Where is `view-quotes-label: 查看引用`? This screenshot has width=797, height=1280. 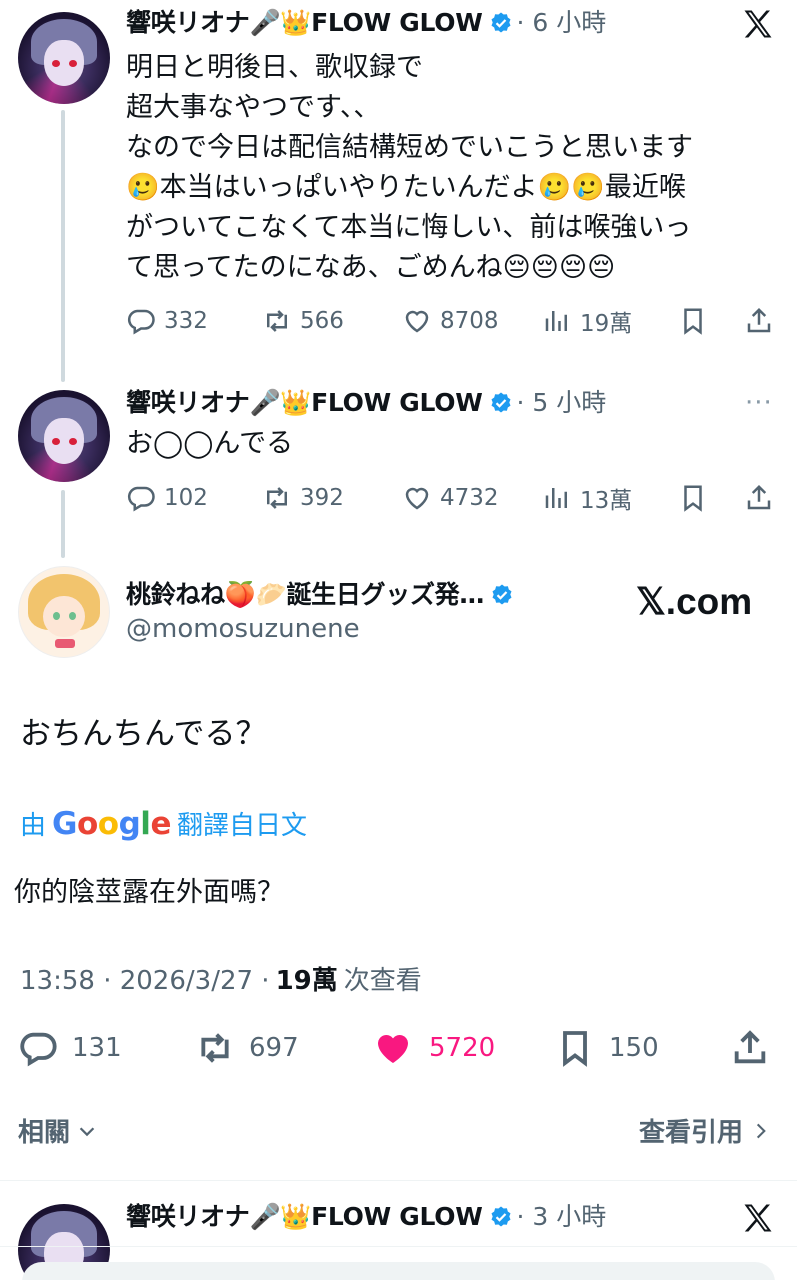 view-quotes-label: 查看引用 is located at coordinates (690, 1133).